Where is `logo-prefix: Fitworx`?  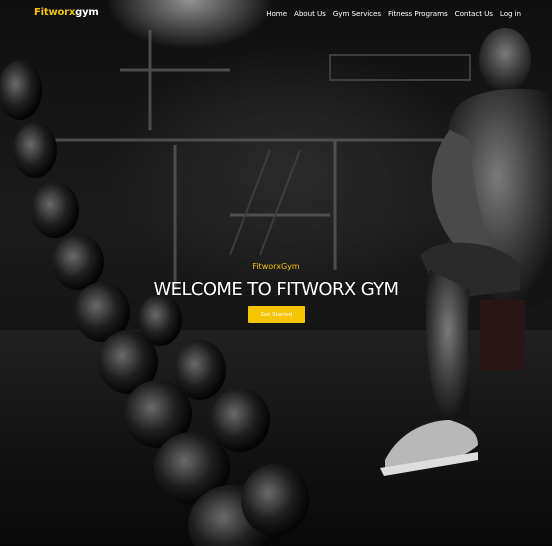
logo-prefix: Fitworx is located at coordinates (55, 12).